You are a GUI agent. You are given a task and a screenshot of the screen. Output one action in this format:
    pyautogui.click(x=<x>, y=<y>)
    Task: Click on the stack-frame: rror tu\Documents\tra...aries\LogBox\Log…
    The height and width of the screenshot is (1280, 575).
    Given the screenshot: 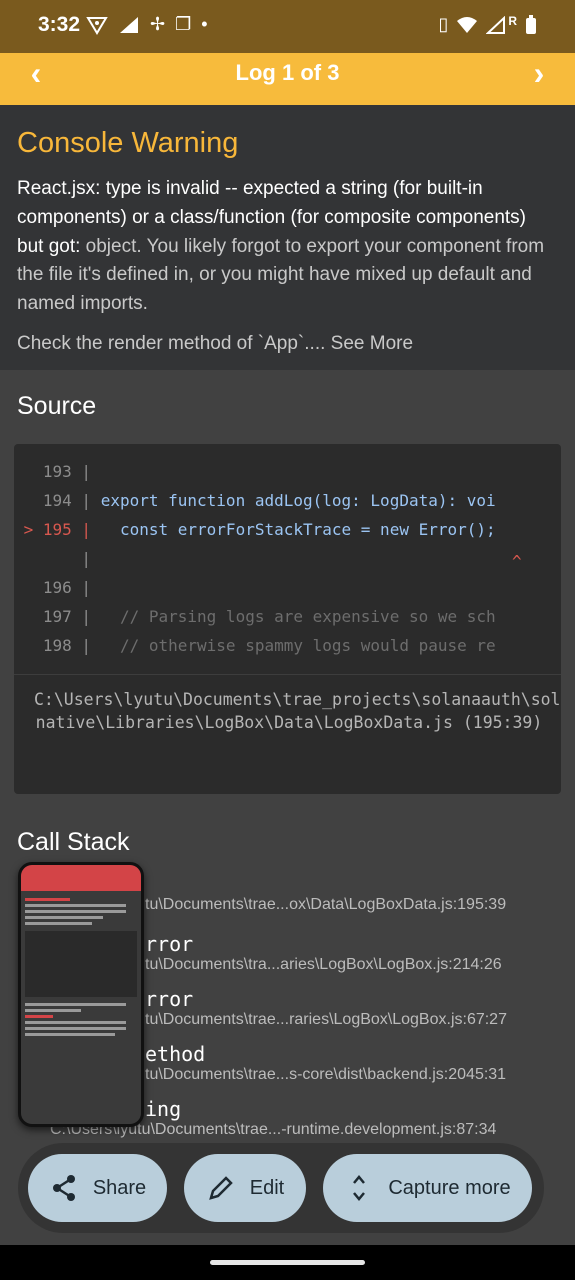 What is the action you would take?
    pyautogui.click(x=350, y=953)
    